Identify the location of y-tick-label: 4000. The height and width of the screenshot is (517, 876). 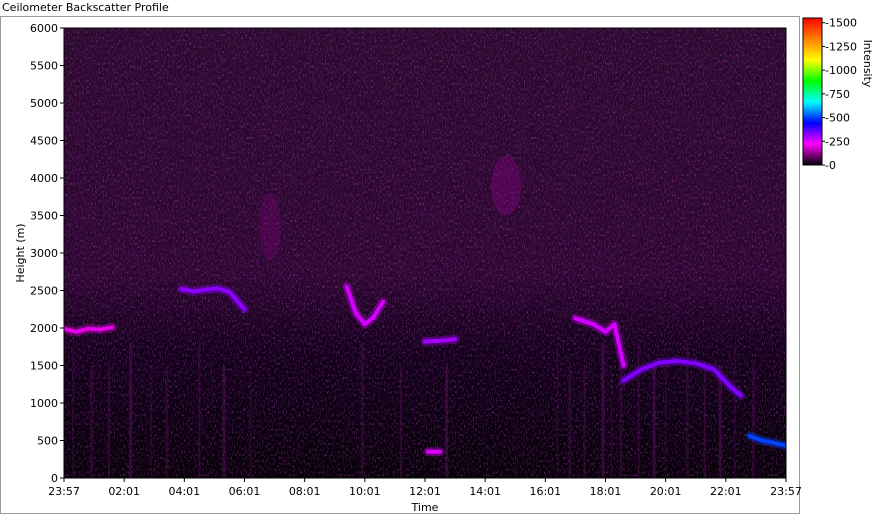
(44, 178).